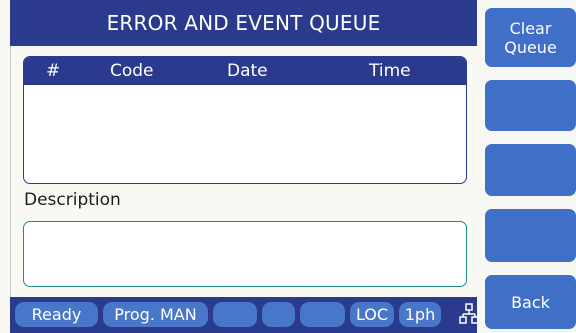 Image resolution: width=576 pixels, height=333 pixels. I want to click on back-label: Back, so click(530, 302).